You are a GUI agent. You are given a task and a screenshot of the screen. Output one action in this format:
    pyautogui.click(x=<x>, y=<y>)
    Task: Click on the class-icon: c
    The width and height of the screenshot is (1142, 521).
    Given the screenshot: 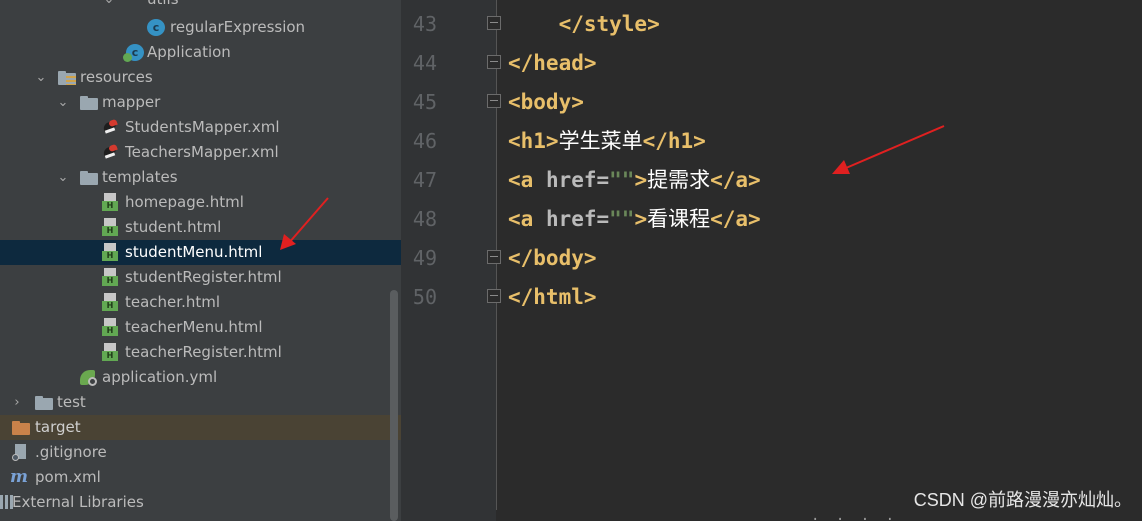 What is the action you would take?
    pyautogui.click(x=156, y=27)
    